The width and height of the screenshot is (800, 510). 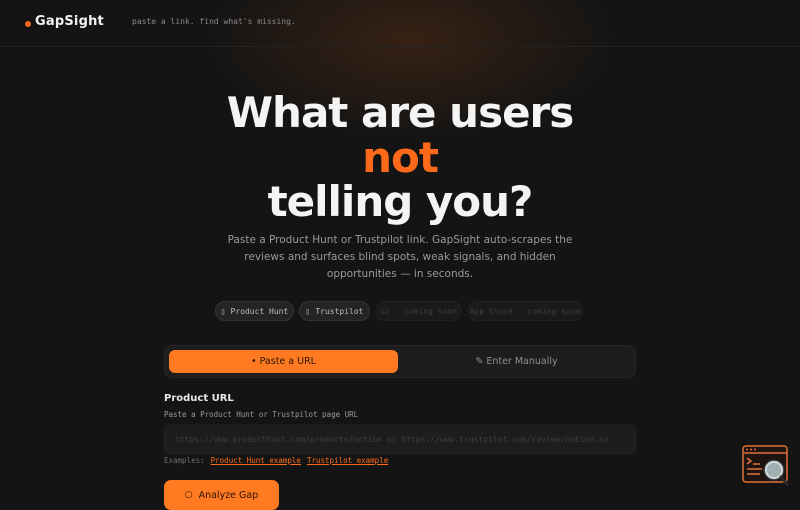 I want to click on analyze-gap-button: ○ Analyze Gap, so click(x=221, y=495).